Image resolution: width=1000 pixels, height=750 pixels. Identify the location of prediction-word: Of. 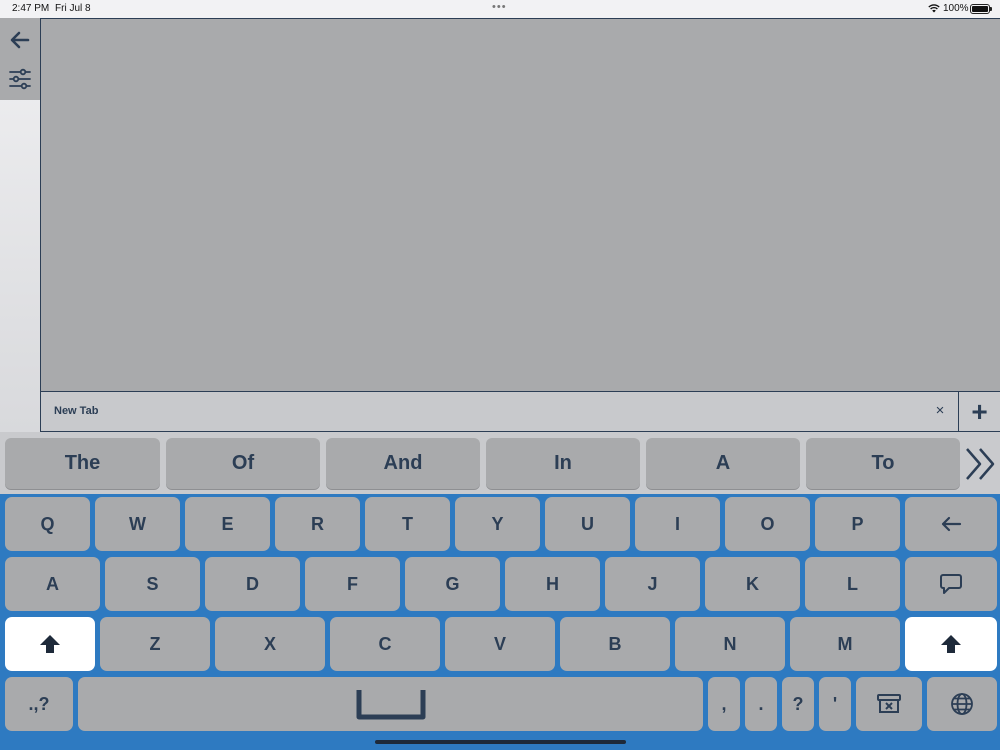
(243, 463).